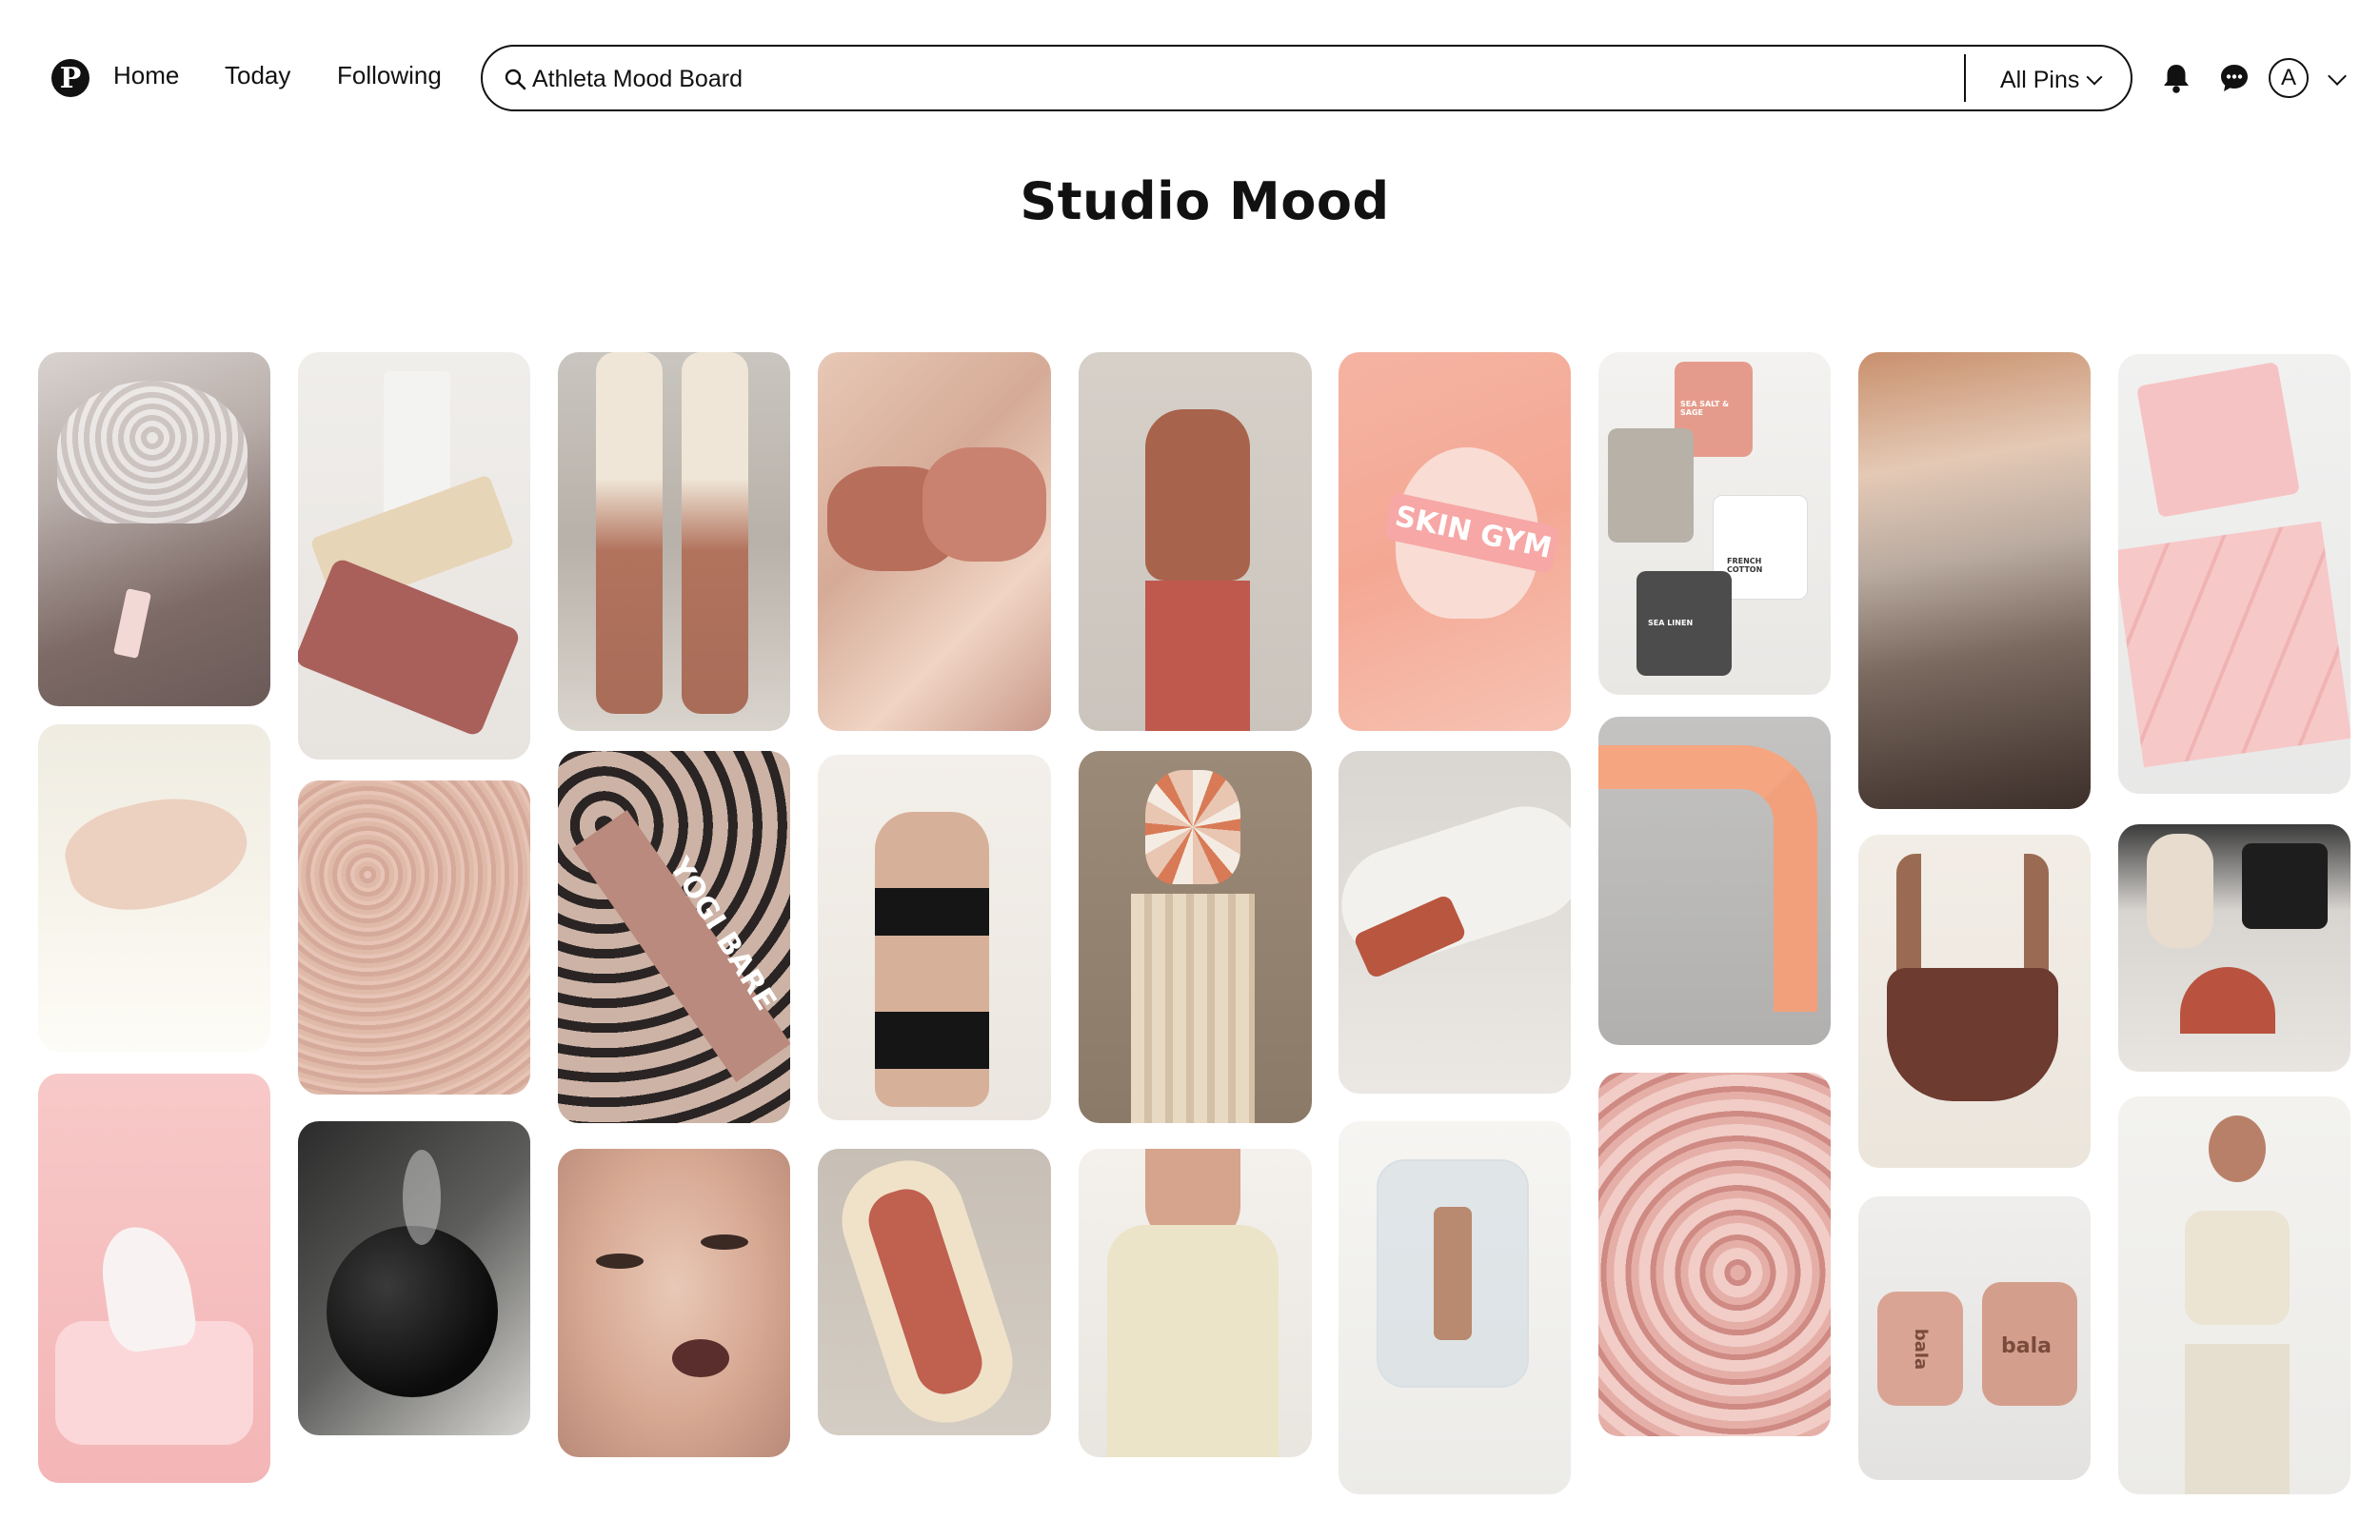 This screenshot has height=1540, width=2380. What do you see at coordinates (1455, 922) in the screenshot?
I see `pin-terracotta-strap` at bounding box center [1455, 922].